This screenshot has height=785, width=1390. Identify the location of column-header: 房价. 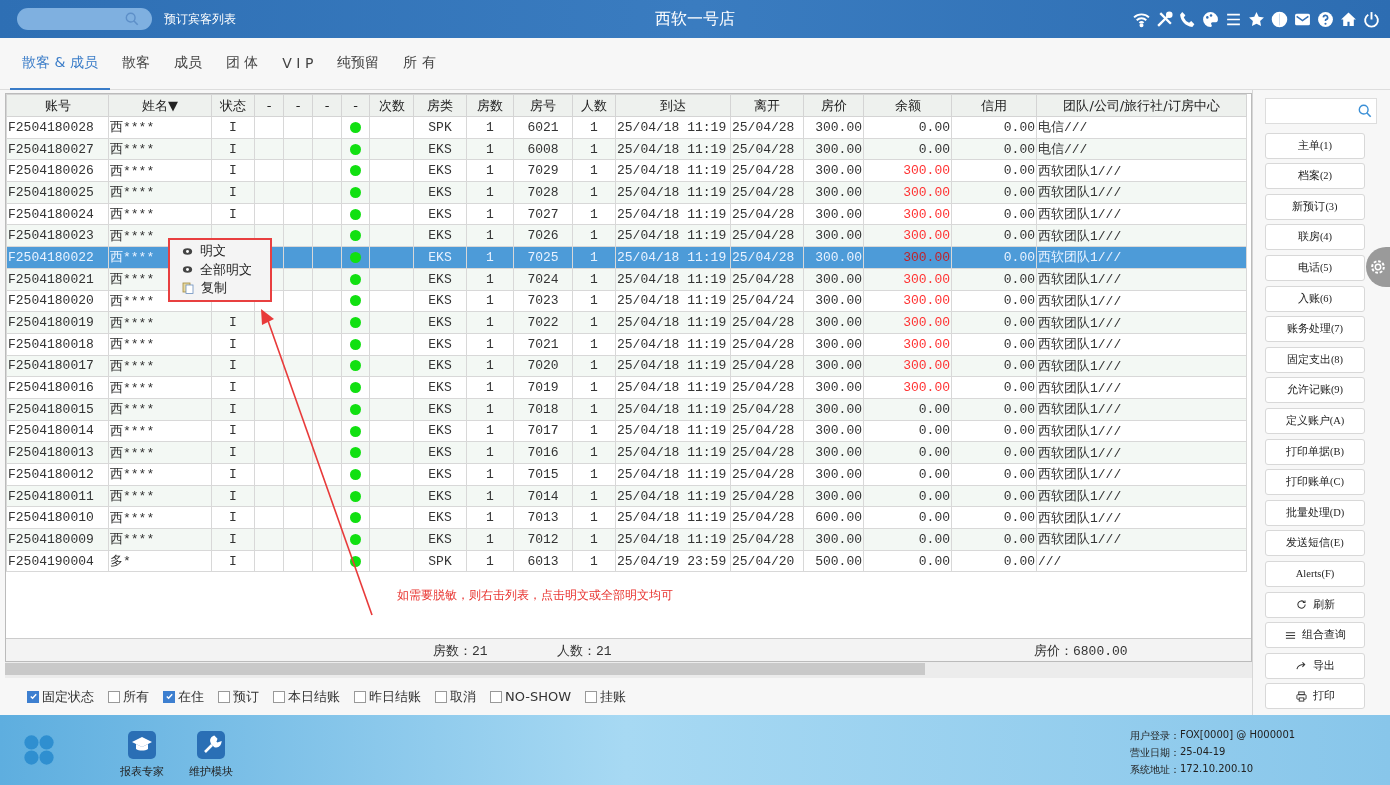
(833, 105).